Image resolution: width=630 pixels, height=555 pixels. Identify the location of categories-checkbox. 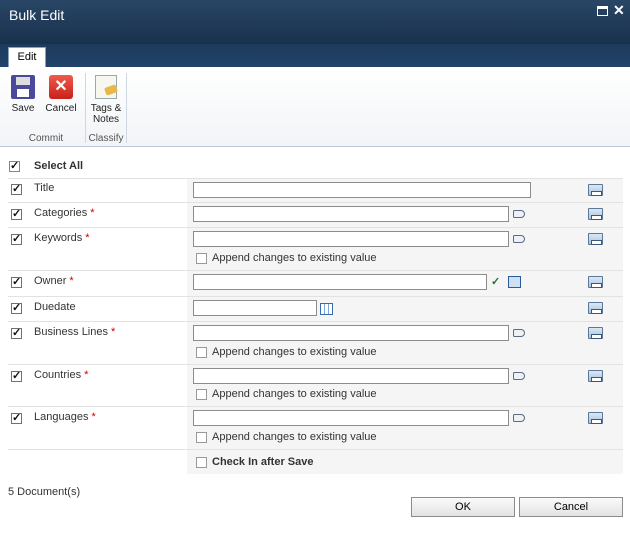
(16, 213).